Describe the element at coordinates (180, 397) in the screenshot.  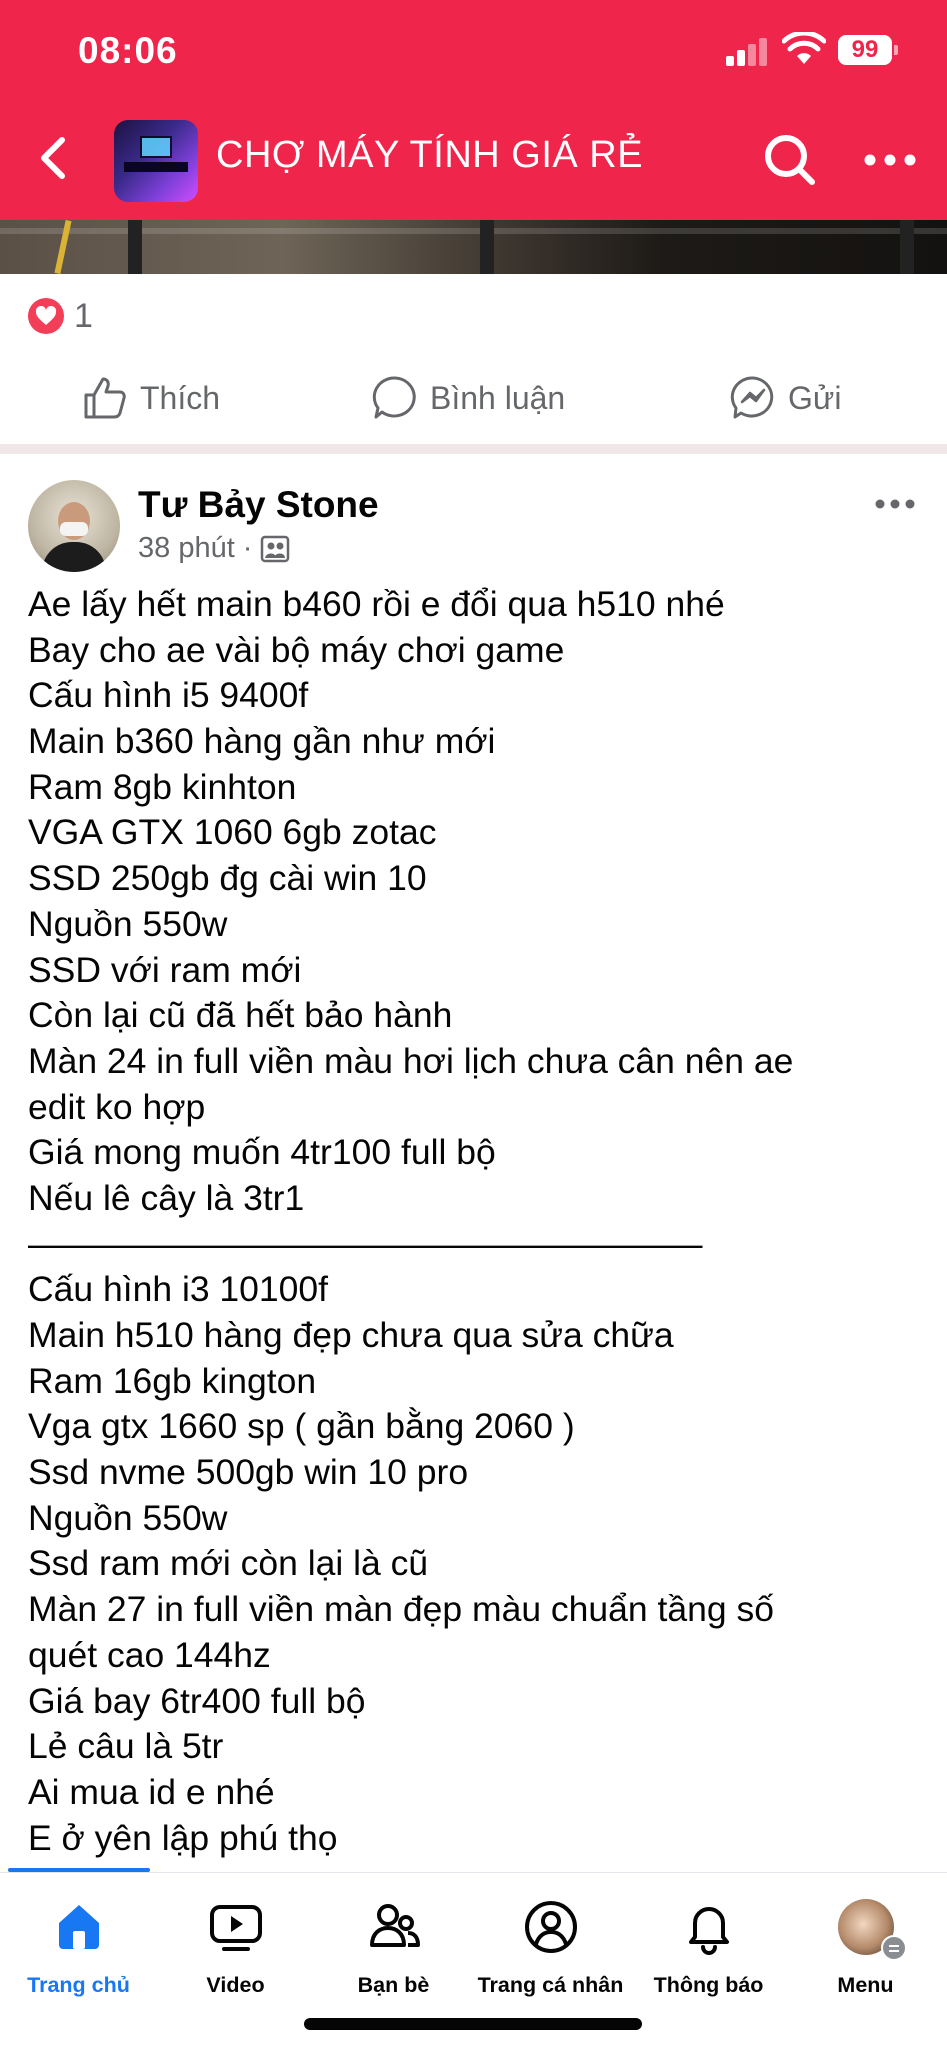
I see `like-label: Thích` at that location.